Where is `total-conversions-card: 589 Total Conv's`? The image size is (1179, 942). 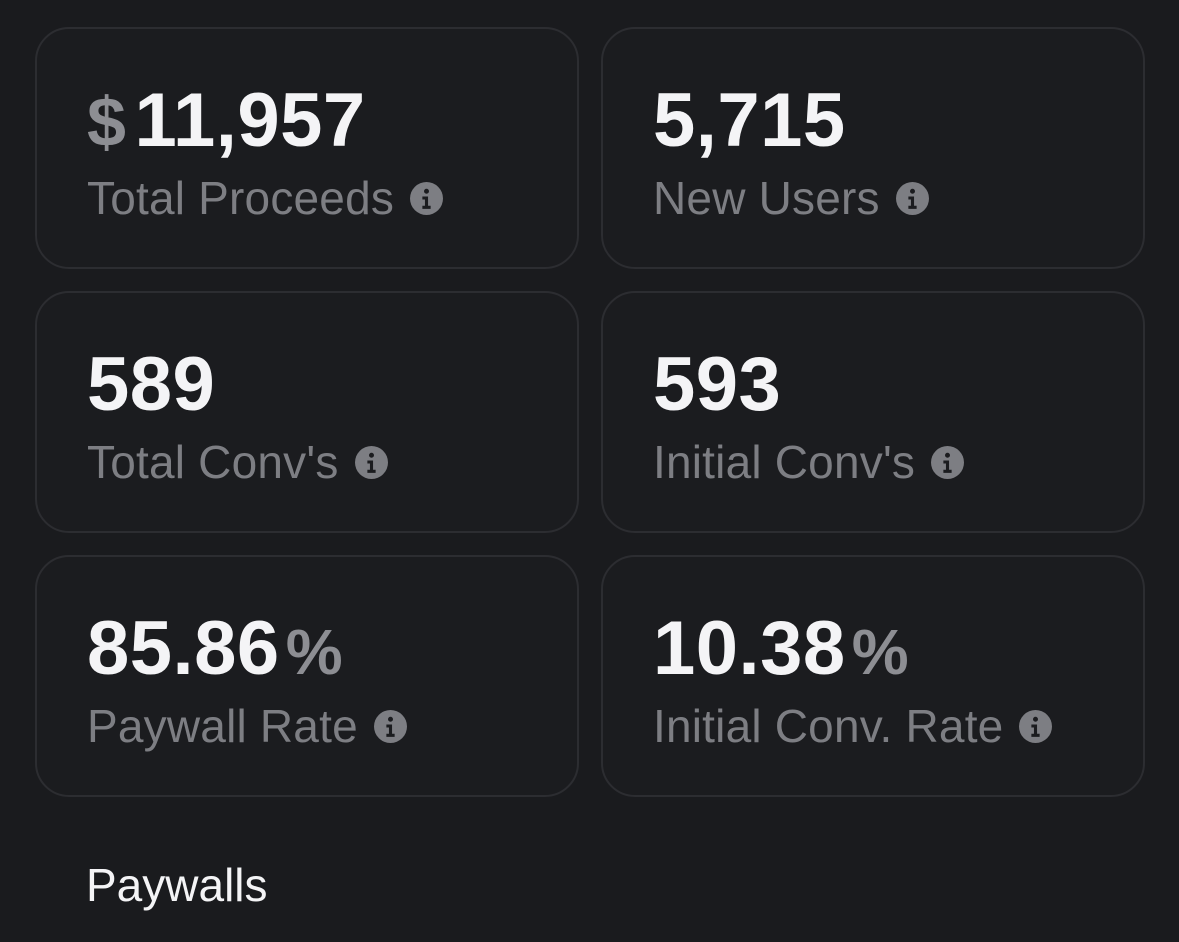
total-conversions-card: 589 Total Conv's is located at coordinates (307, 412).